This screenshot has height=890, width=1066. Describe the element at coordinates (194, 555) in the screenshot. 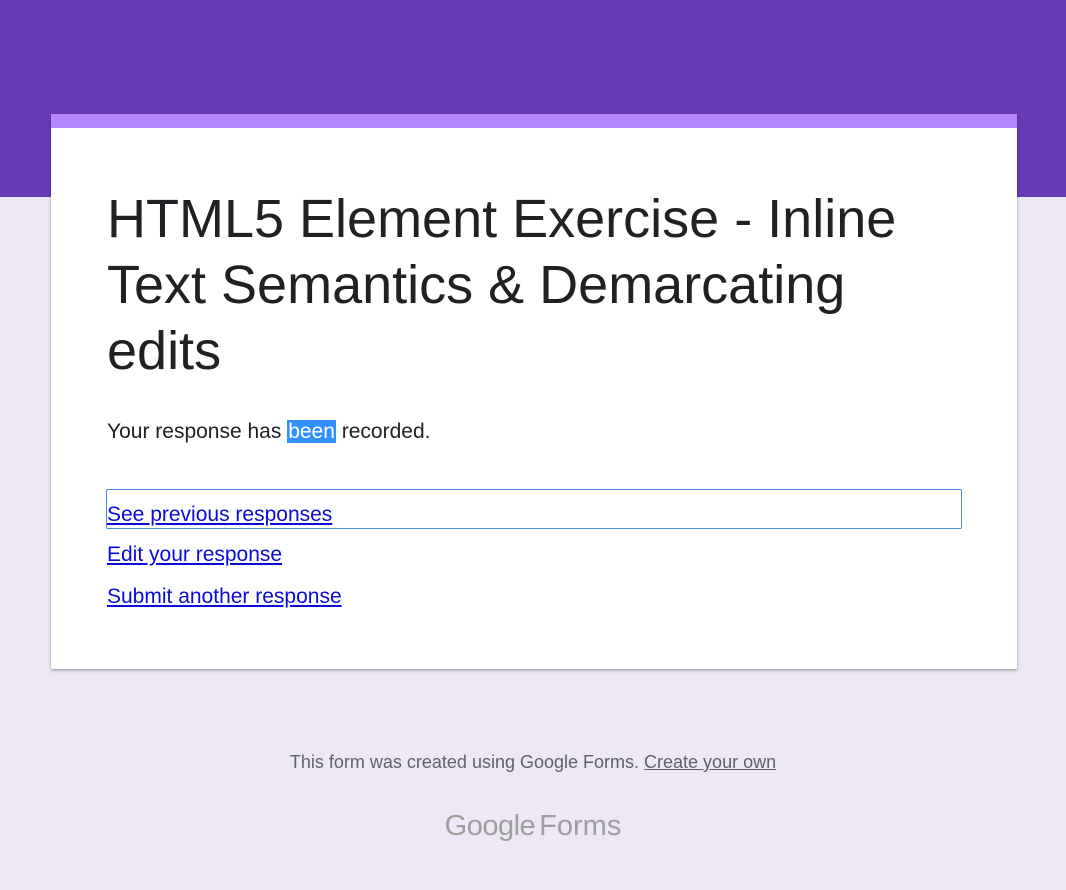

I see `edit-response-link: Edit your response` at that location.